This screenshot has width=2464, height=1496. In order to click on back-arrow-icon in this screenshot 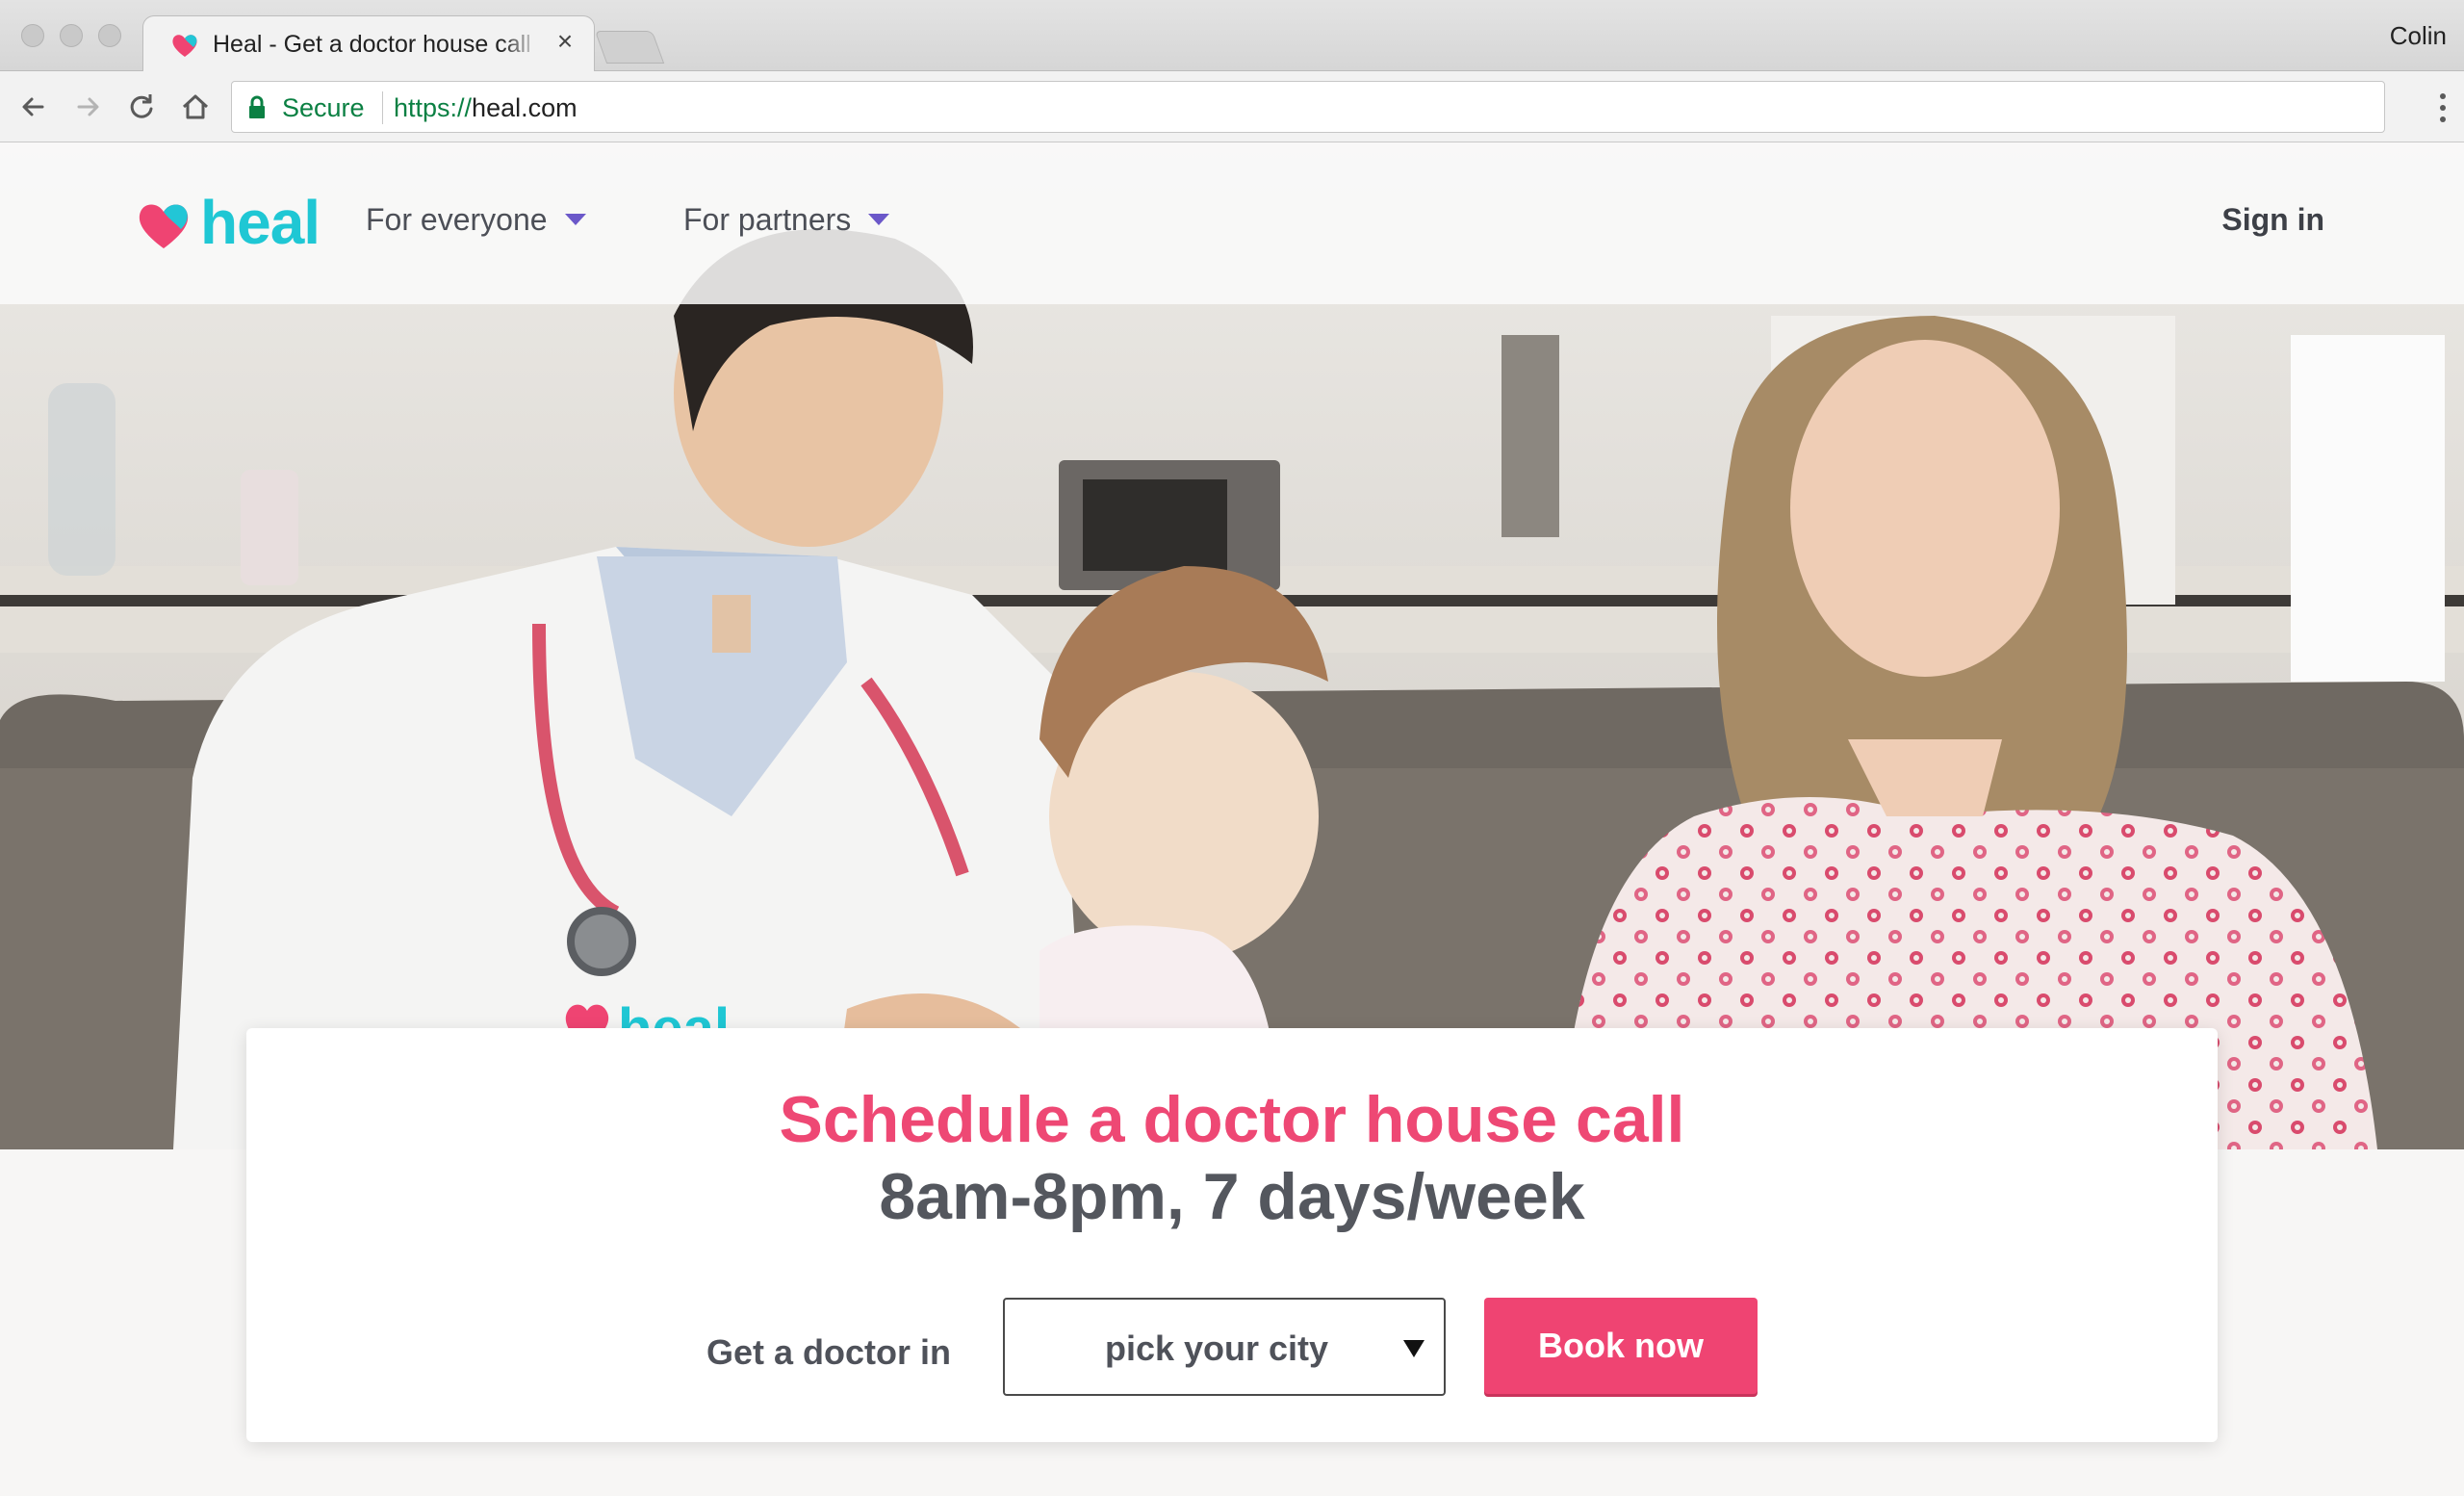, I will do `click(33, 107)`.